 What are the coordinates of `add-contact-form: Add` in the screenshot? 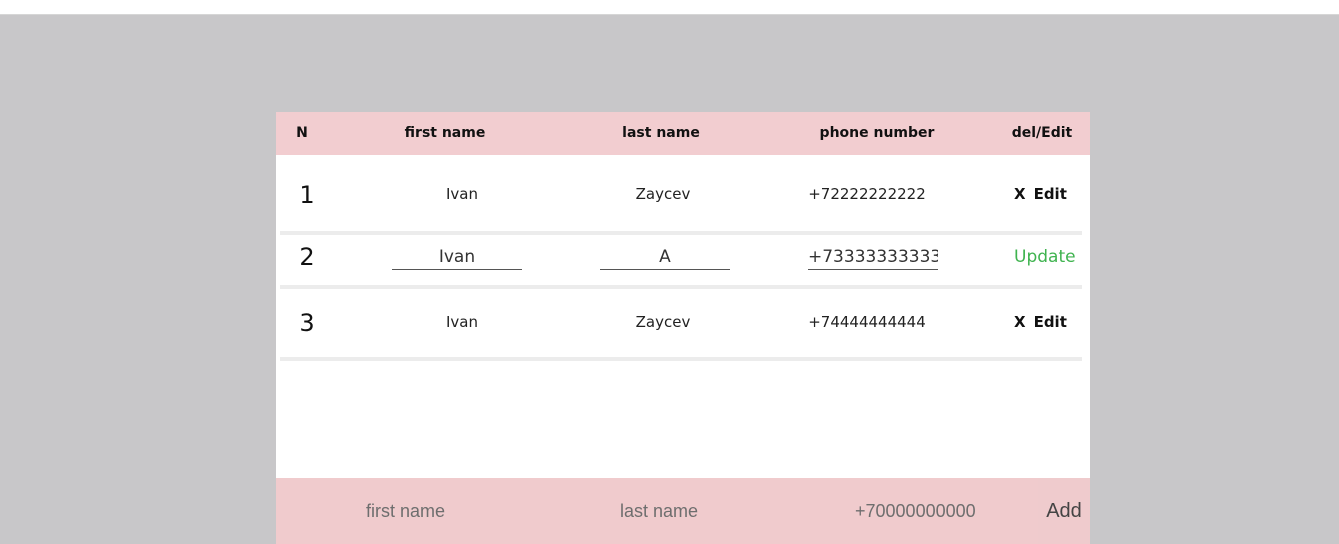 It's located at (683, 511).